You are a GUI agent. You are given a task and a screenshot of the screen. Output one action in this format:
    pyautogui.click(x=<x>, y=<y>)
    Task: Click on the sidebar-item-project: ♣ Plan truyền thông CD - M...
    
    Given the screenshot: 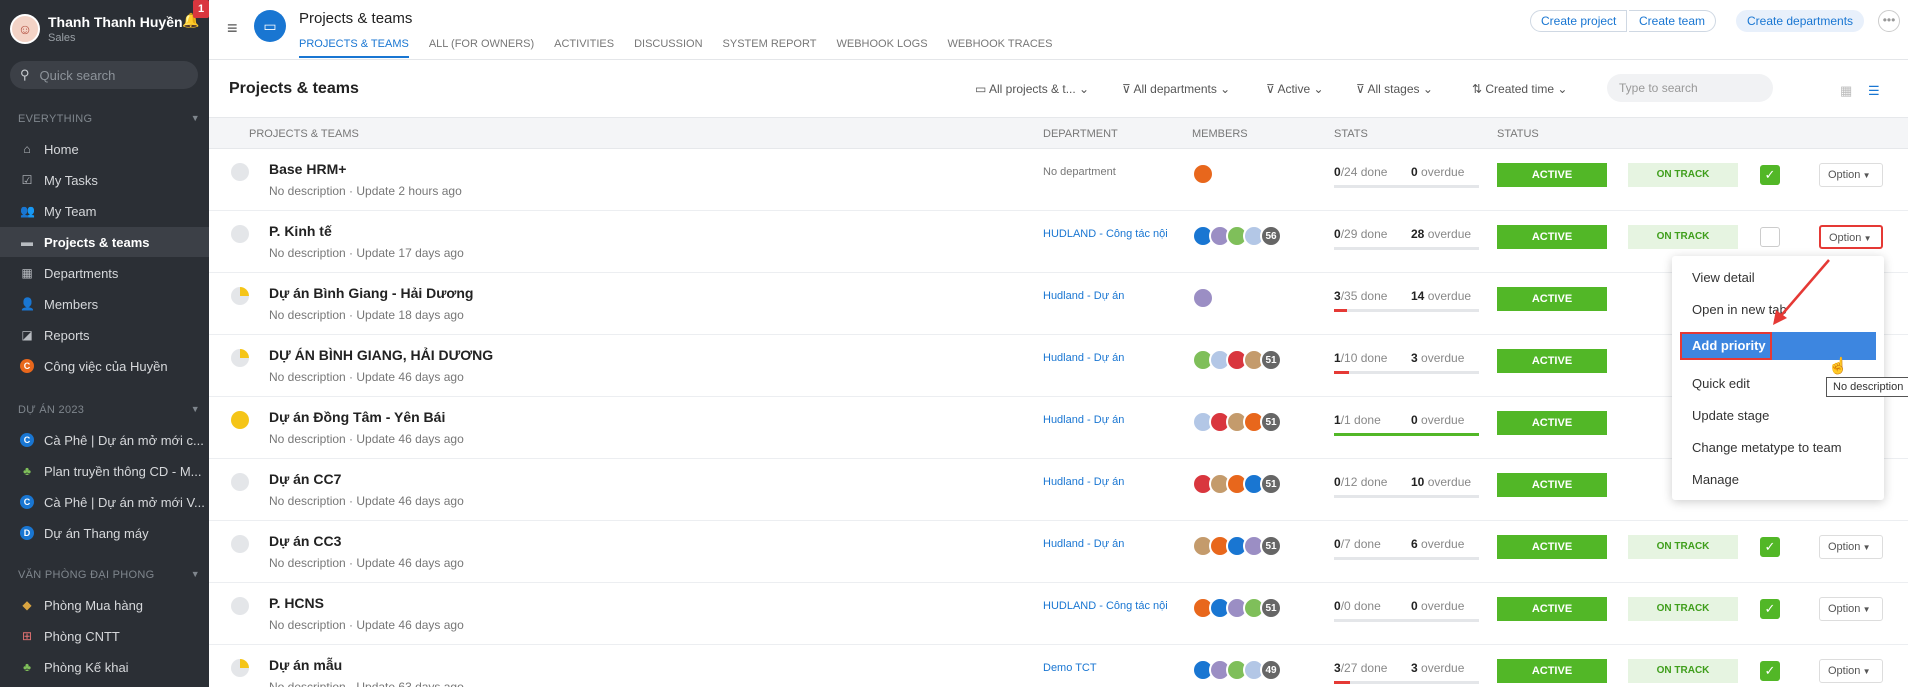 What is the action you would take?
    pyautogui.click(x=104, y=471)
    